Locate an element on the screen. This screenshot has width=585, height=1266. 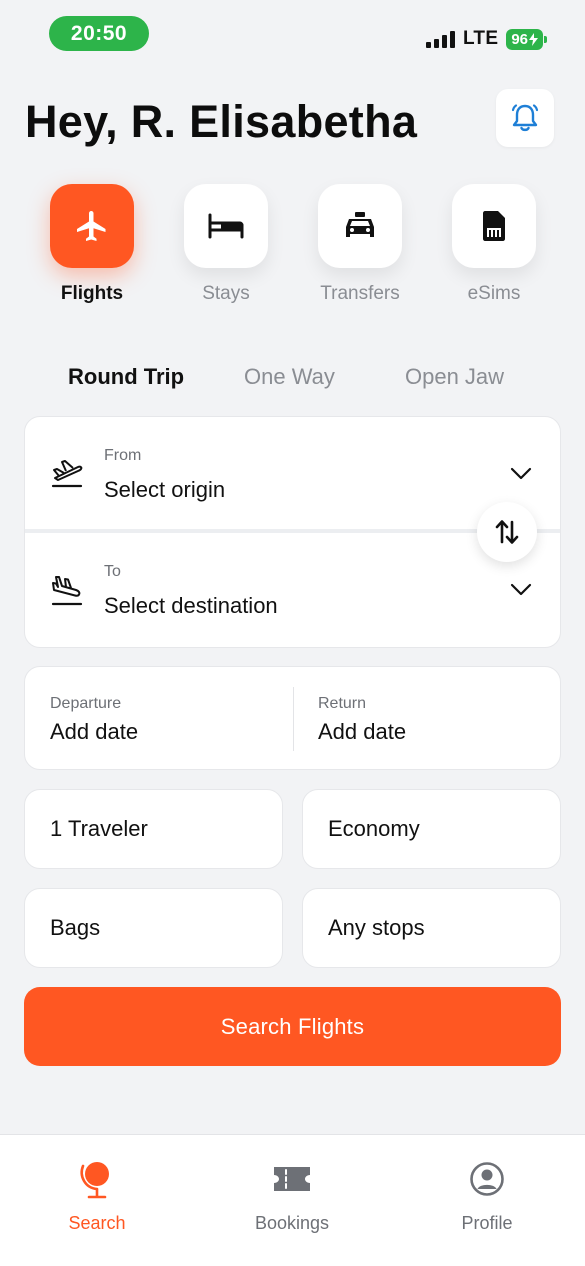
category-flights-tile is located at coordinates (92, 226).